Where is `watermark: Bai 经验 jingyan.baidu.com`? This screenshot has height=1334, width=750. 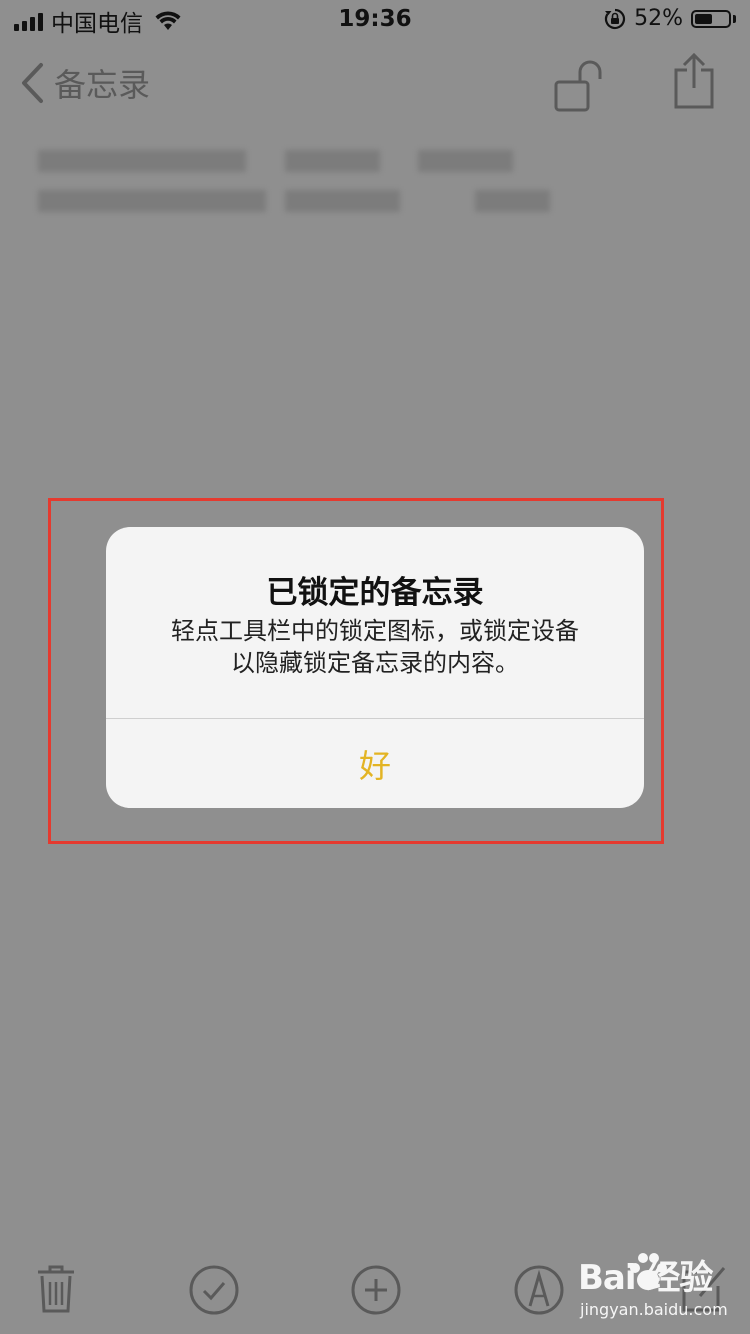 watermark: Bai 经验 jingyan.baidu.com is located at coordinates (657, 1288).